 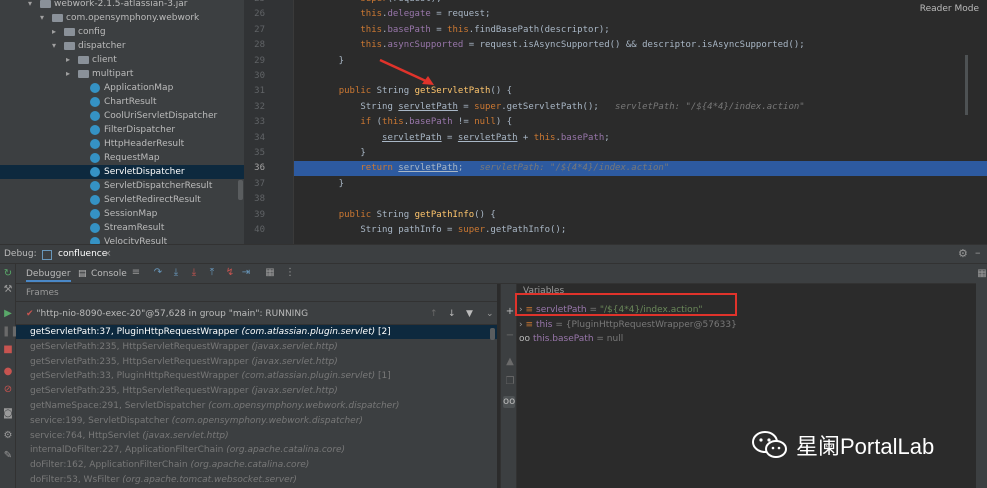 I want to click on tree-item: ▾ com.opensymphony.webwork, so click(x=122, y=18).